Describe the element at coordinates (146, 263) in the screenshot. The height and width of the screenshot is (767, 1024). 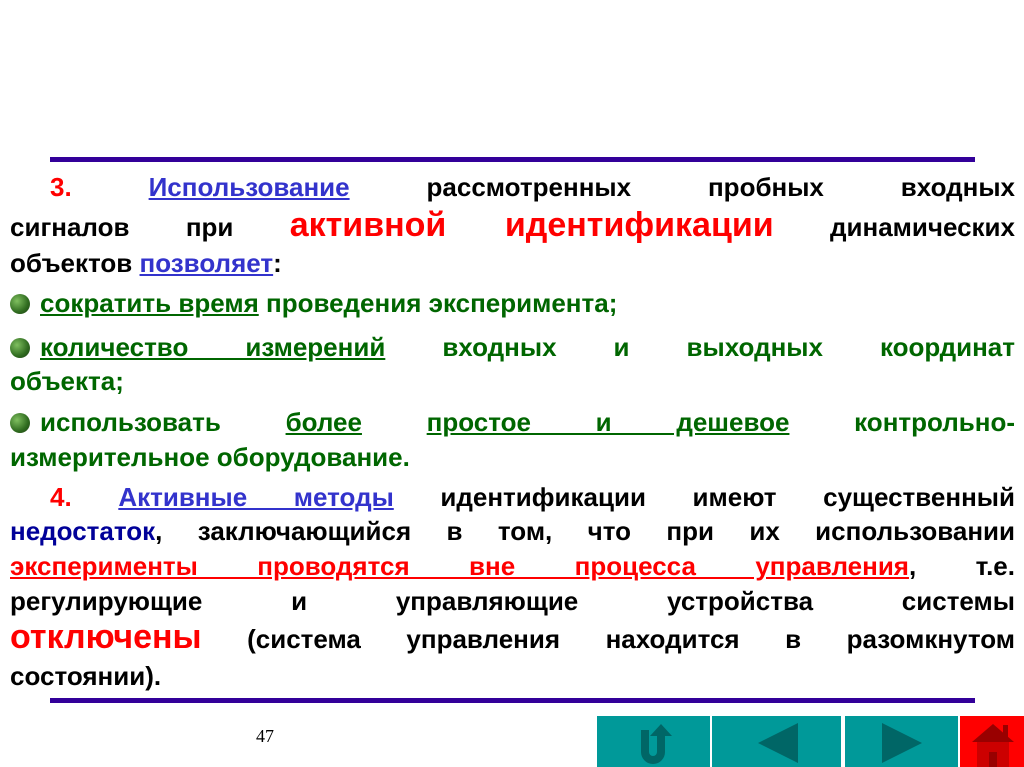
I see `p3-line3: объектов позволяет:` at that location.